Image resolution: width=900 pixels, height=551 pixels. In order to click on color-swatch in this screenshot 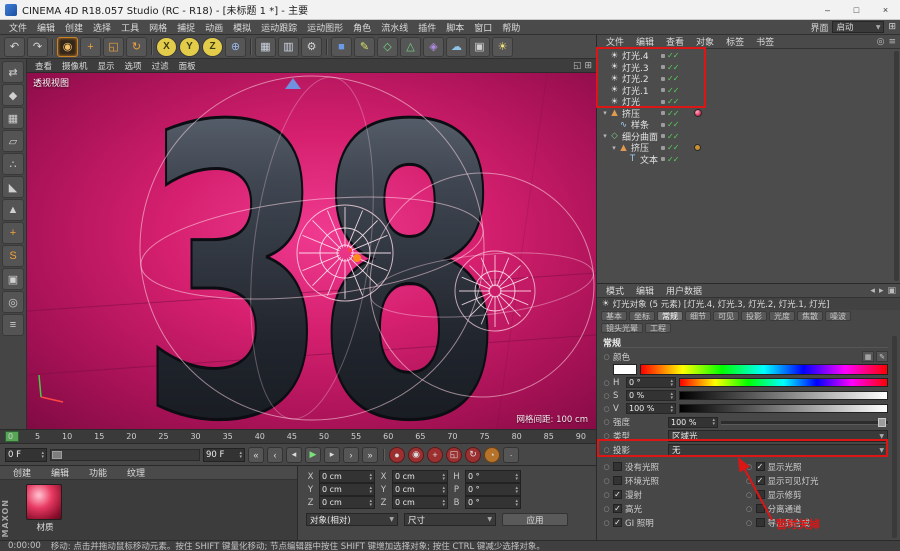, I will do `click(625, 369)`.